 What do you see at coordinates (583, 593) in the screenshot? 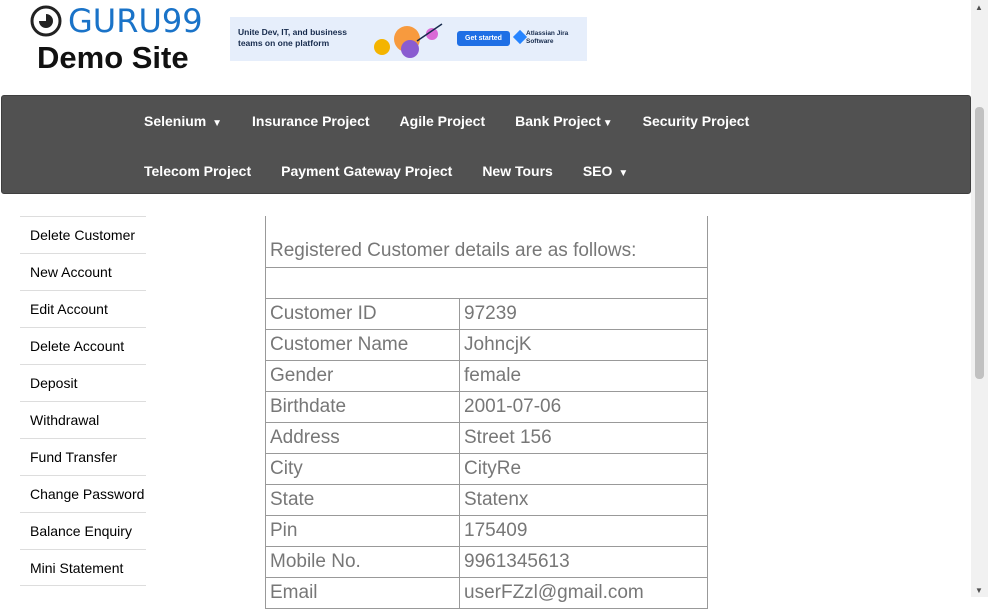
I see `field-value: userFZzl@gmail.com` at bounding box center [583, 593].